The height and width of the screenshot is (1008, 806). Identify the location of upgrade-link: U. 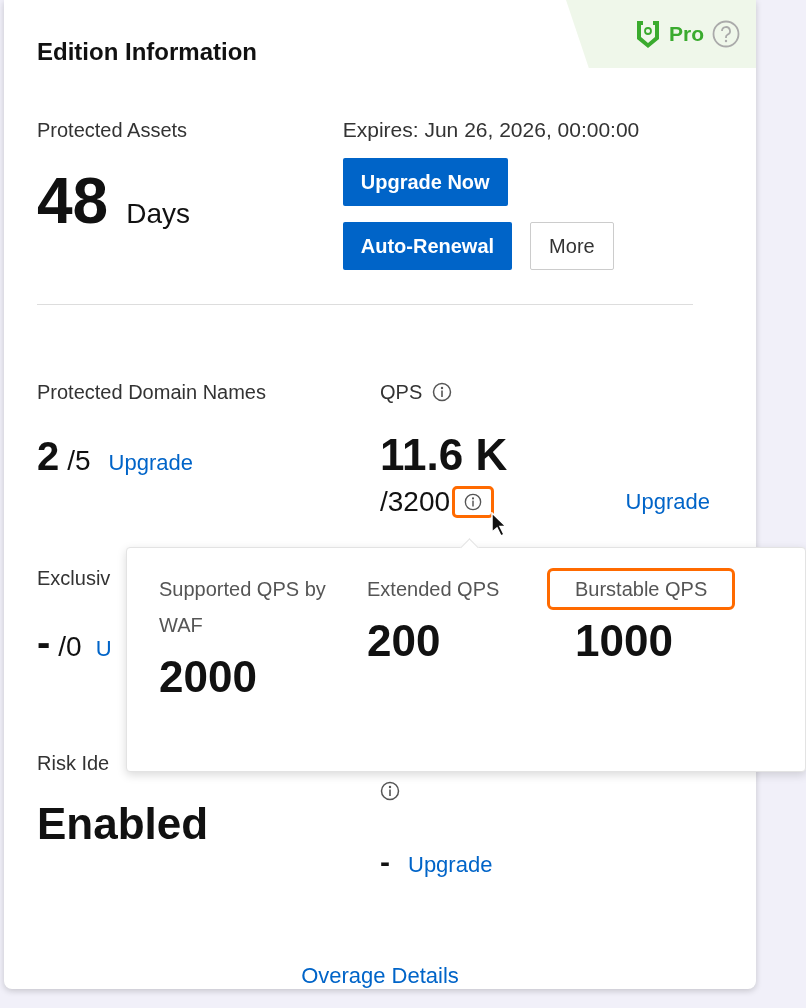
(103, 649).